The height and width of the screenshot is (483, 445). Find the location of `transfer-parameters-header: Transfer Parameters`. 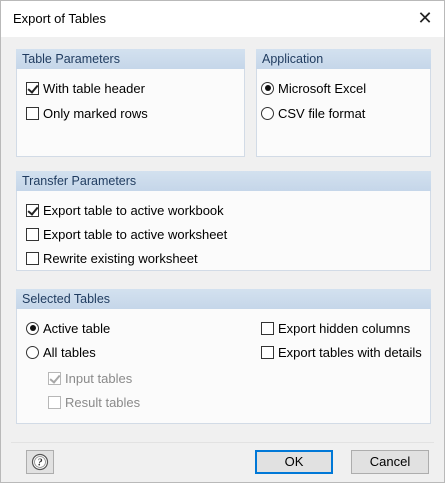

transfer-parameters-header: Transfer Parameters is located at coordinates (223, 181).